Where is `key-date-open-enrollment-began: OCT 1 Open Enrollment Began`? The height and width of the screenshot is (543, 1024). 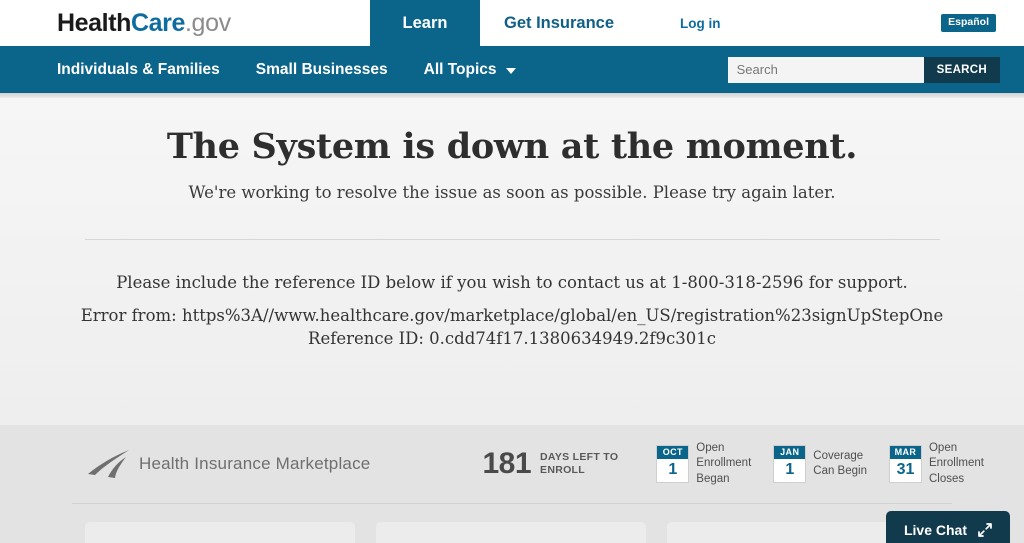
key-date-open-enrollment-began: OCT 1 Open Enrollment Began is located at coordinates (703, 464).